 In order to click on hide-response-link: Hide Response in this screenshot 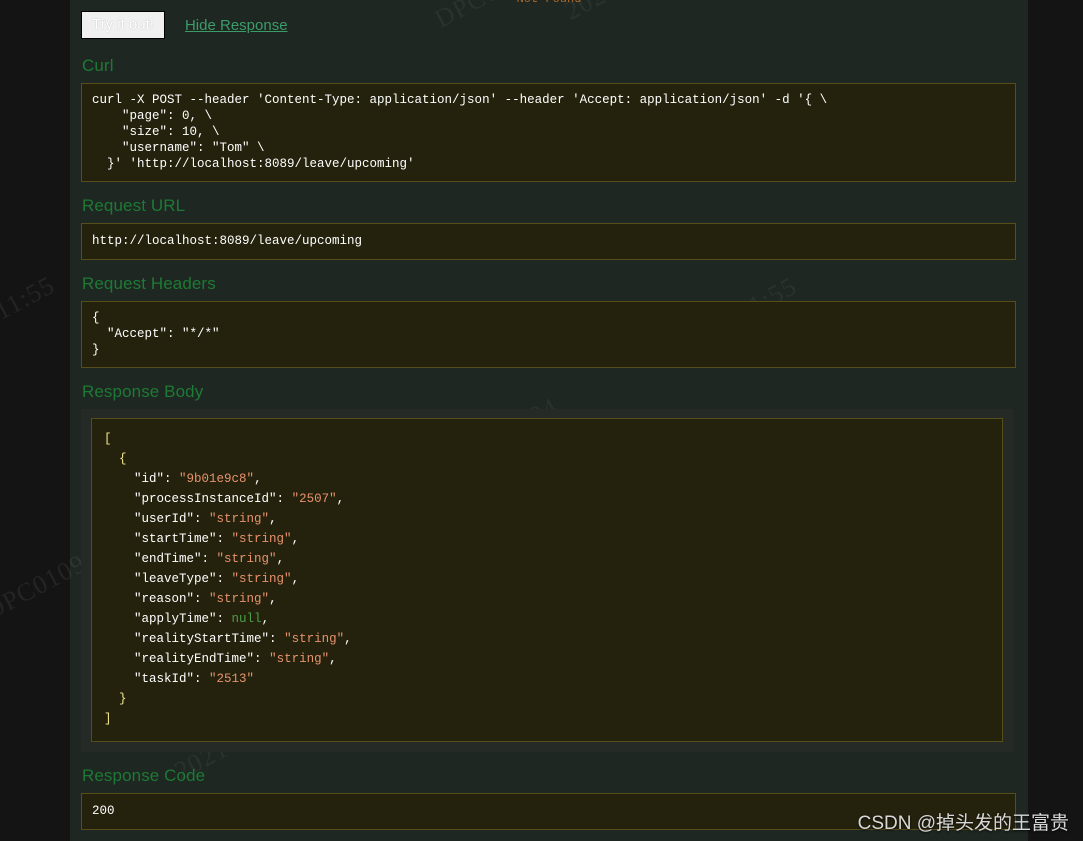, I will do `click(236, 25)`.